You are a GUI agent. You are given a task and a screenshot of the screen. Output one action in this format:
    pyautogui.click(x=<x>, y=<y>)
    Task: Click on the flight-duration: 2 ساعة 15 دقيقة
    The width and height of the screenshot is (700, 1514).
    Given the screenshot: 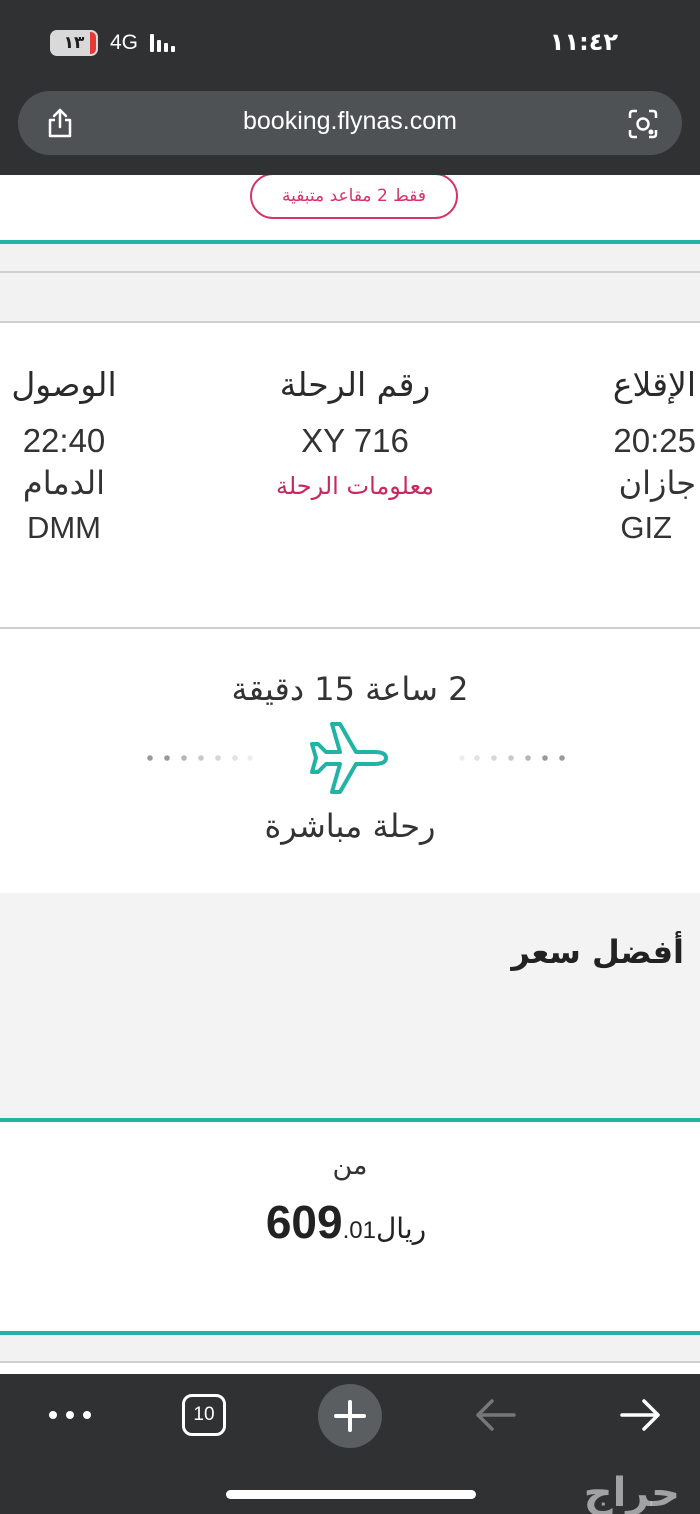 What is the action you would take?
    pyautogui.click(x=350, y=689)
    